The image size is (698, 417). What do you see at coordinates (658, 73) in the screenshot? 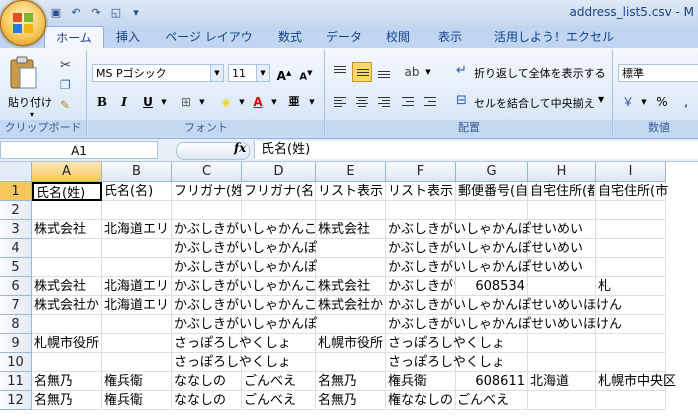
I see `number-format-select: 標準` at bounding box center [658, 73].